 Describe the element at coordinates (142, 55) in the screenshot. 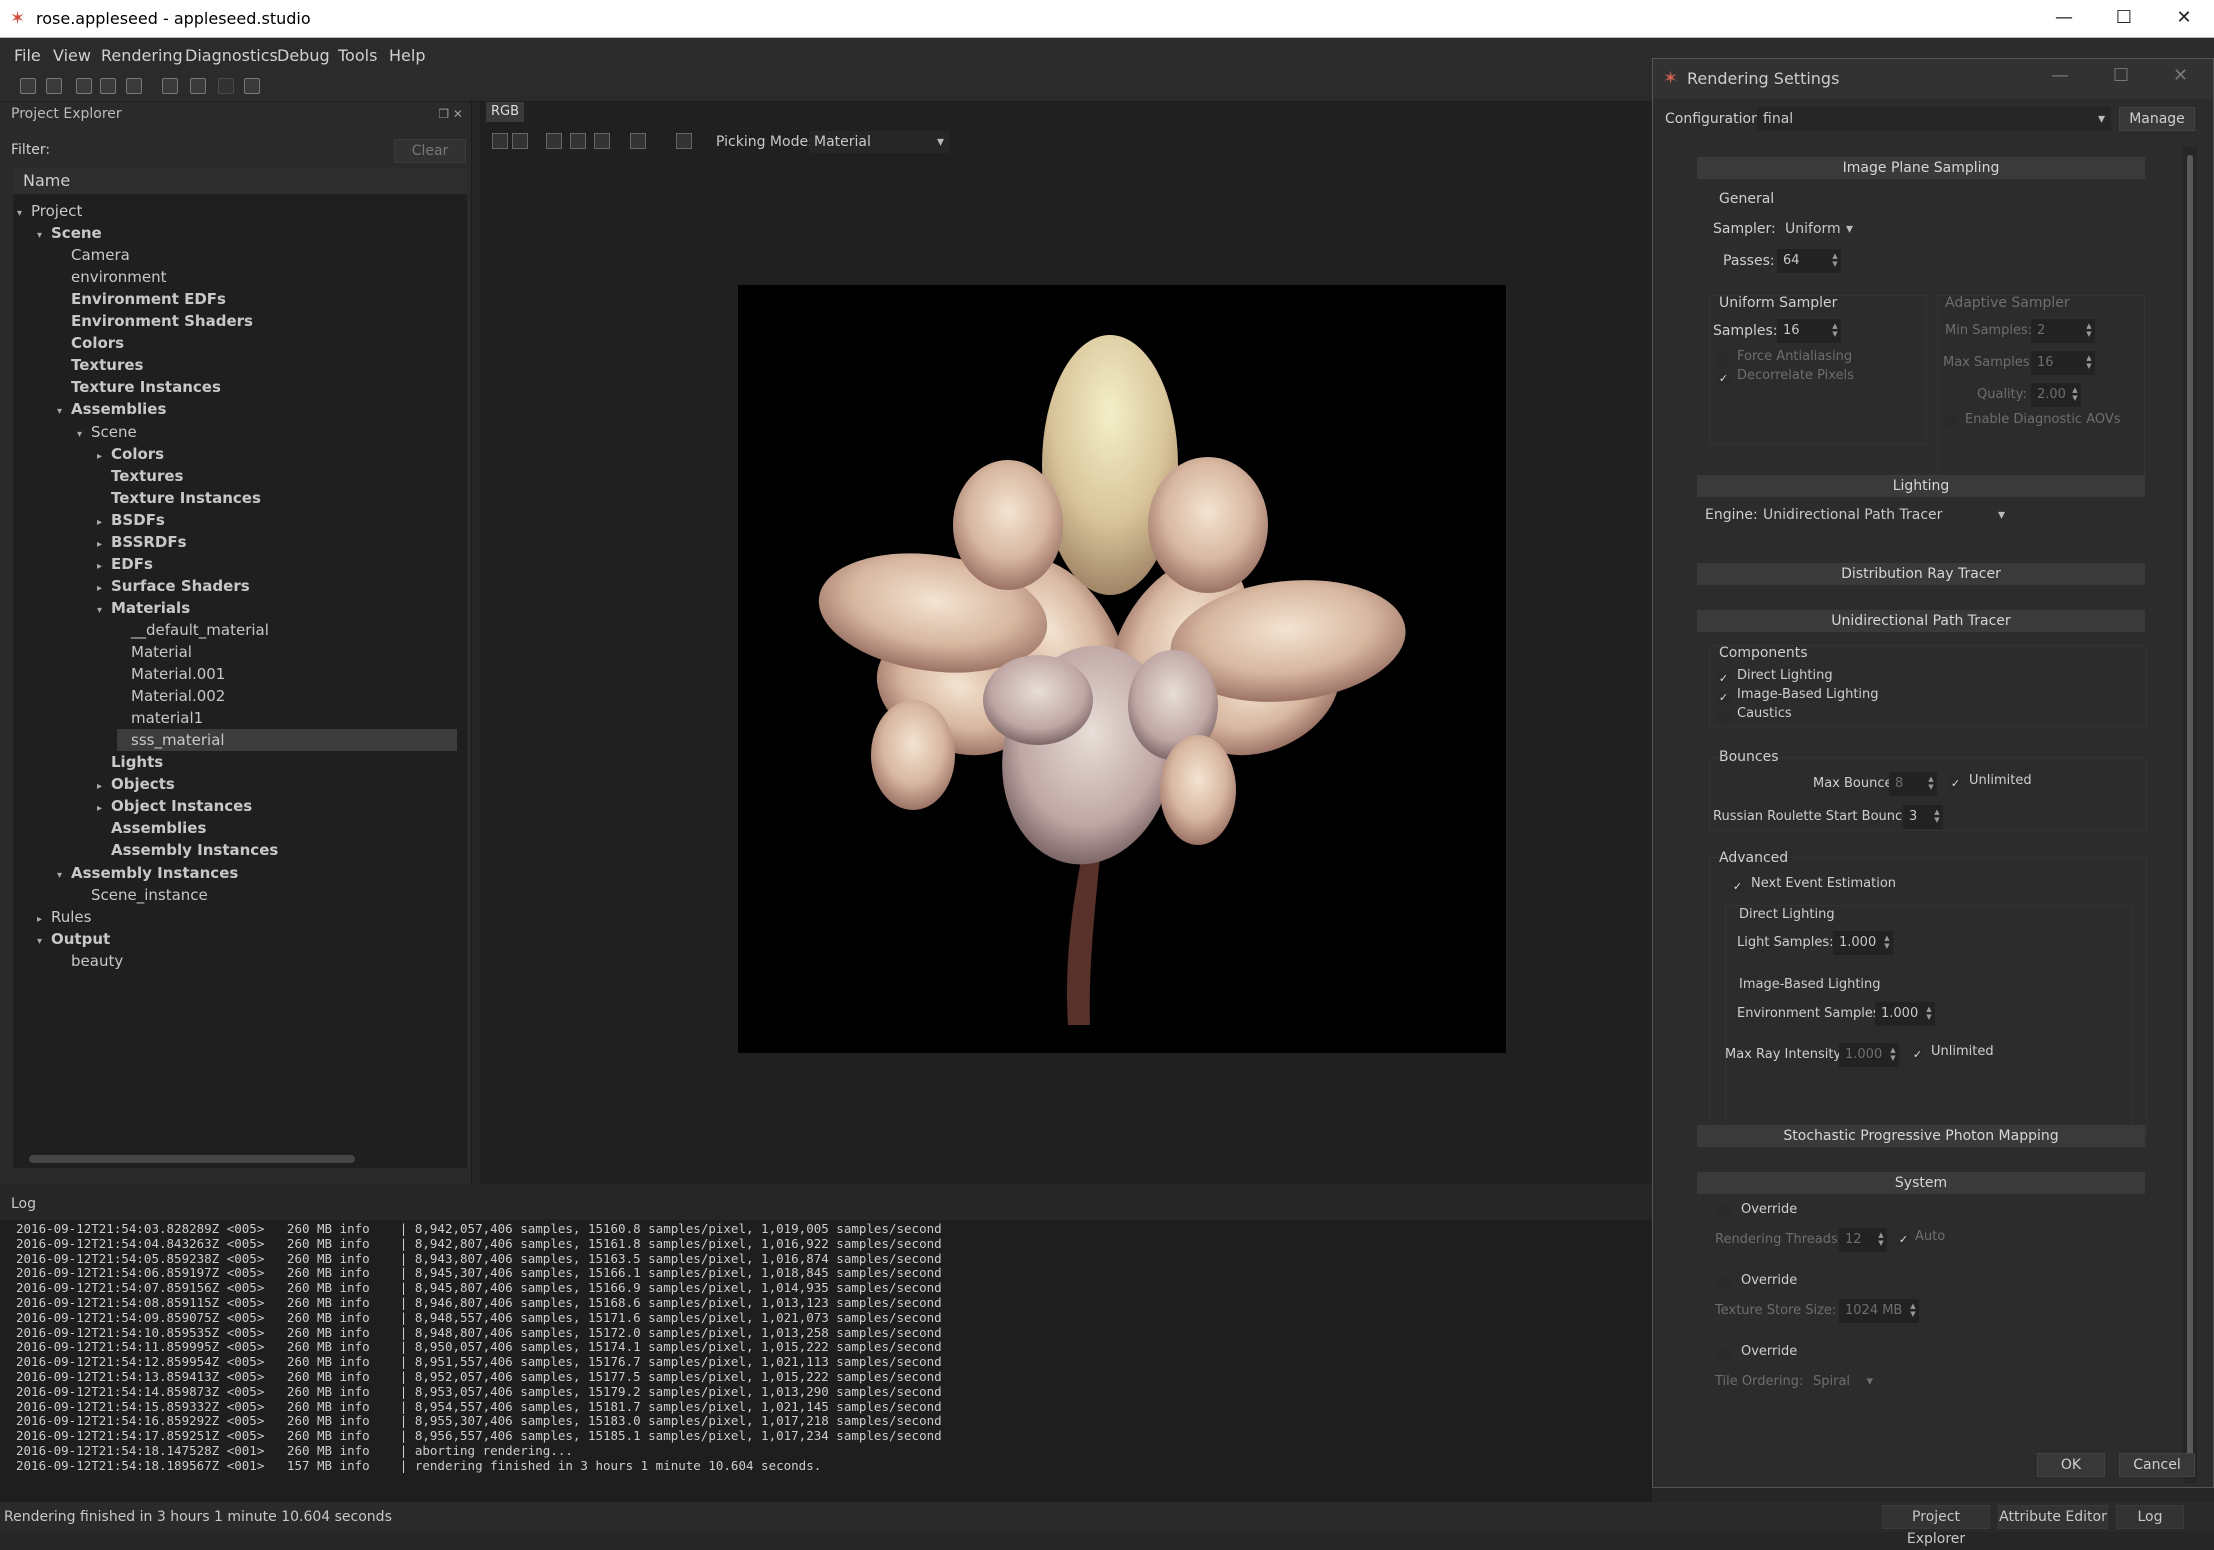

I see `menu-rendering: Rendering` at that location.